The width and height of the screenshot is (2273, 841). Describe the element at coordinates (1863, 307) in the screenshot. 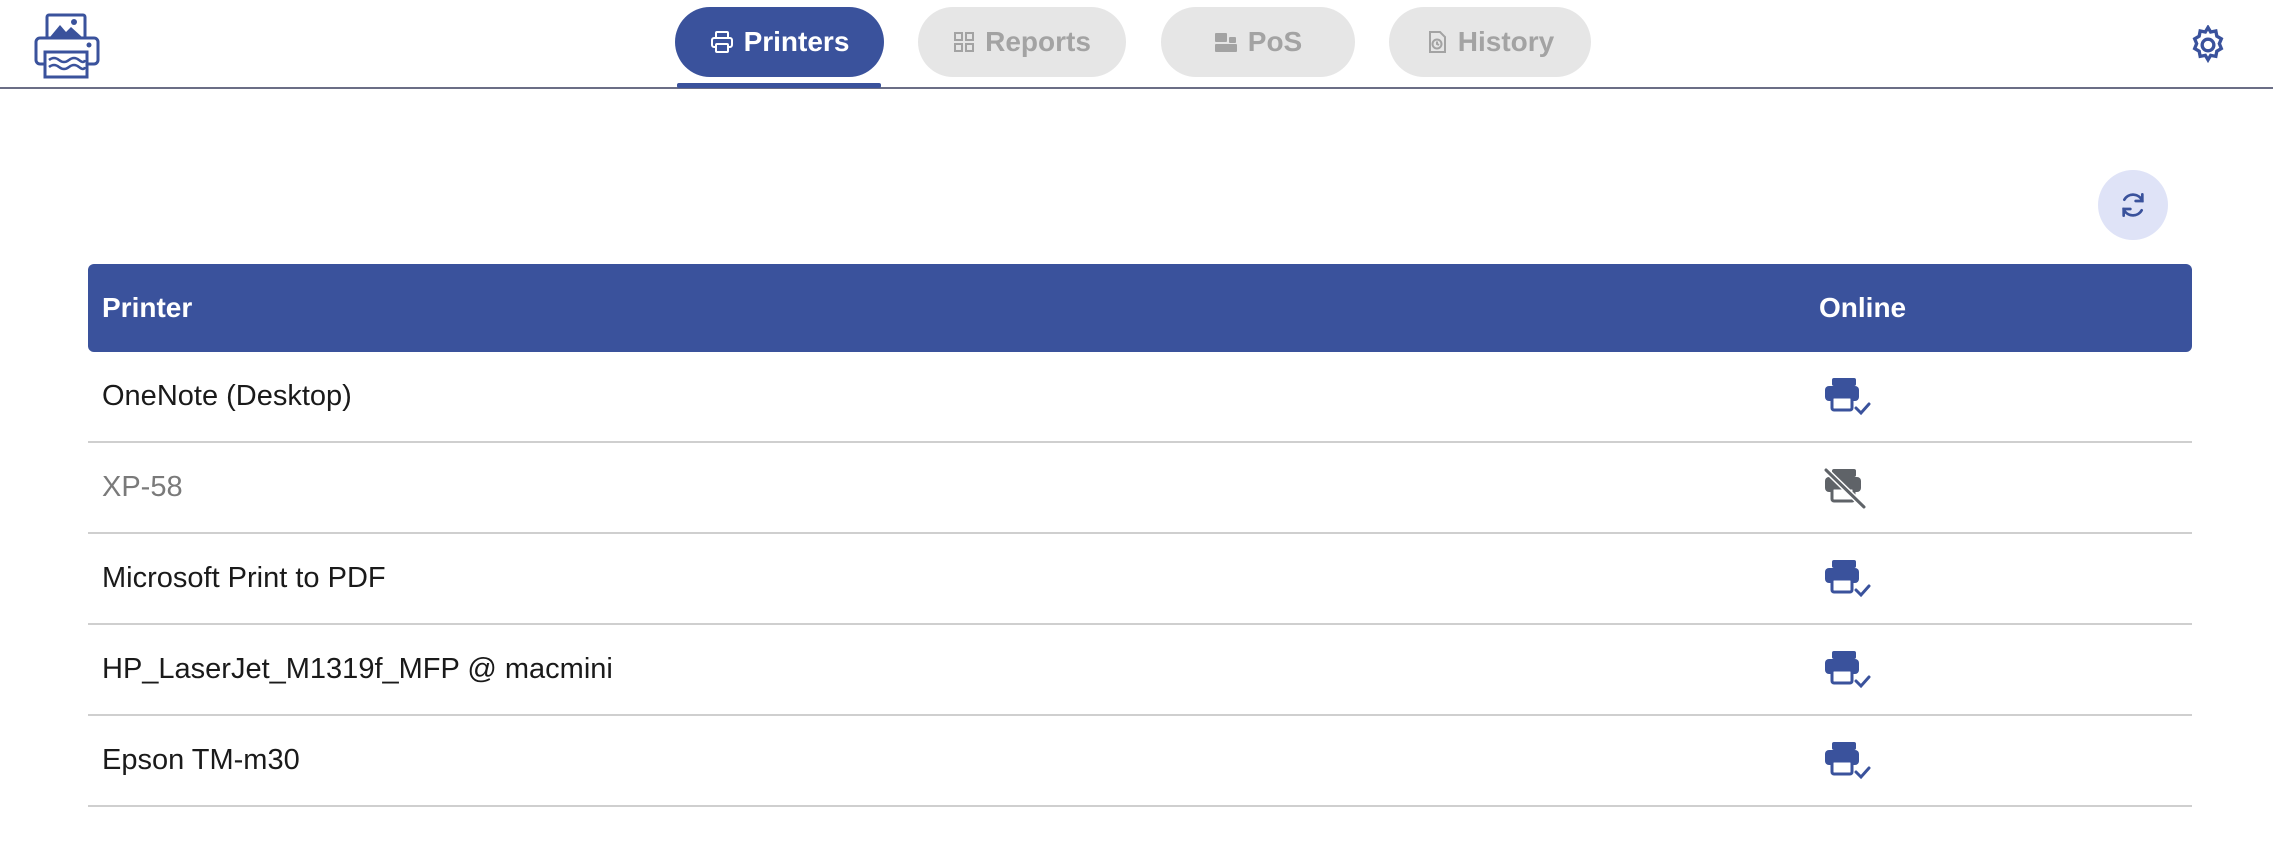

I see `column-header-online: Online` at that location.